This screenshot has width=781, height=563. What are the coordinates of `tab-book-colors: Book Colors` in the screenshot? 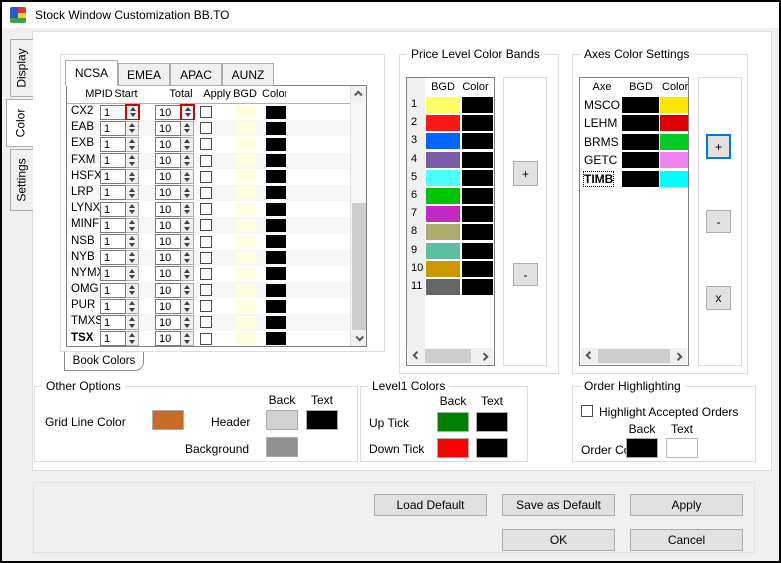 It's located at (104, 361).